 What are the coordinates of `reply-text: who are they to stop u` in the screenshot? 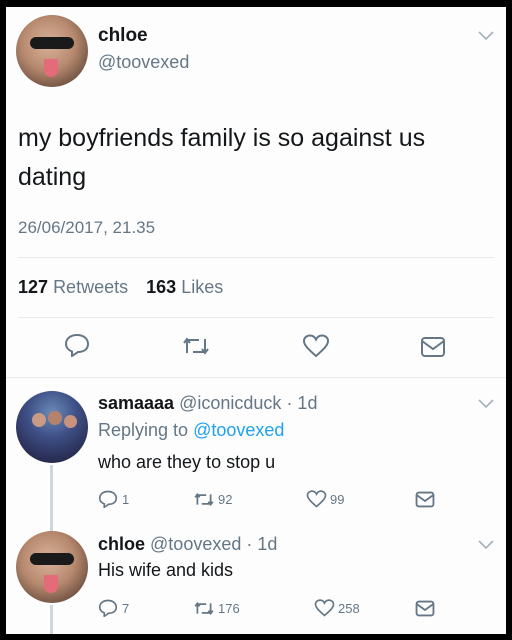 It's located at (187, 462).